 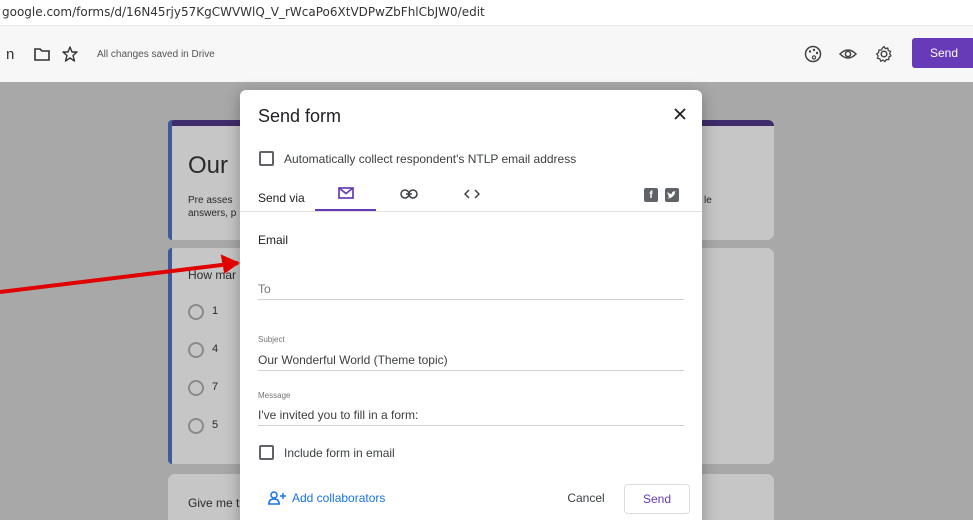 What do you see at coordinates (471, 415) in the screenshot?
I see `message-field` at bounding box center [471, 415].